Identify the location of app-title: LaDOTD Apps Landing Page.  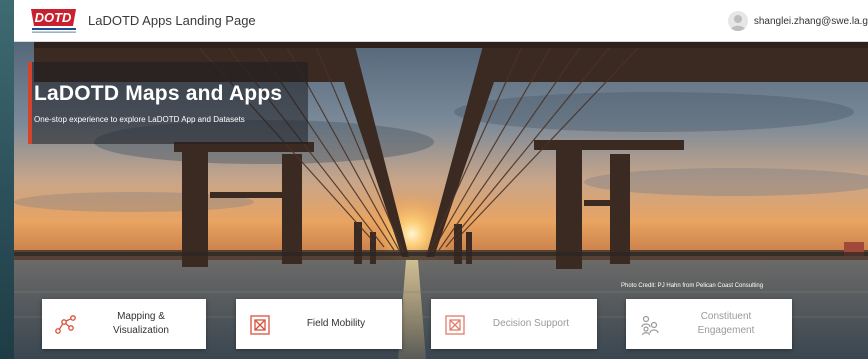
(172, 20).